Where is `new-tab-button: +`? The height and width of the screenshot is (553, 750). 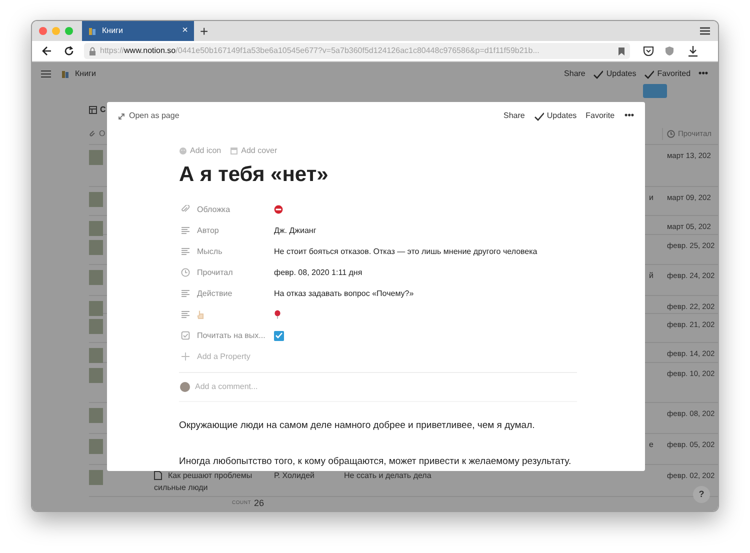
new-tab-button: + is located at coordinates (204, 31).